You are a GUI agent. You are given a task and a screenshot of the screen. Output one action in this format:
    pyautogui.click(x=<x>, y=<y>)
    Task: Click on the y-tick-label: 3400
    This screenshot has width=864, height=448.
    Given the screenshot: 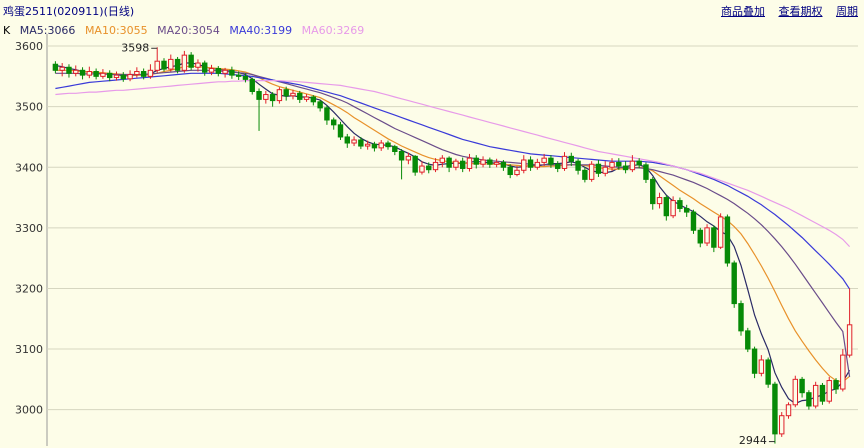 What is the action you would take?
    pyautogui.click(x=29, y=167)
    